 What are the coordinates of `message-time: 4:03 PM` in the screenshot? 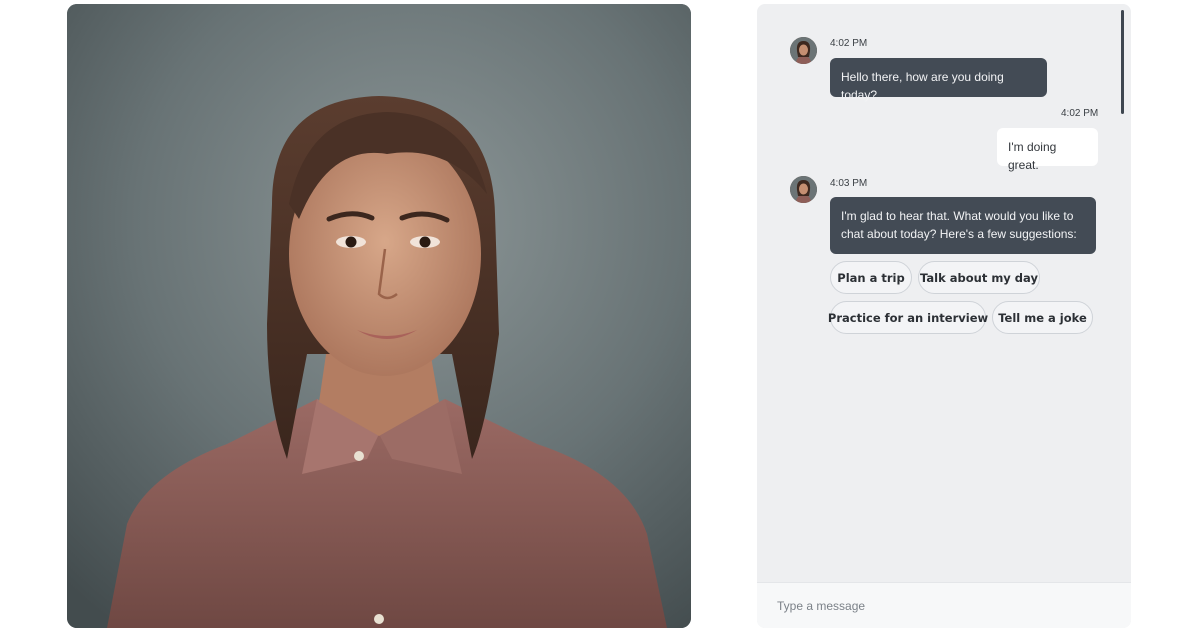 It's located at (849, 183).